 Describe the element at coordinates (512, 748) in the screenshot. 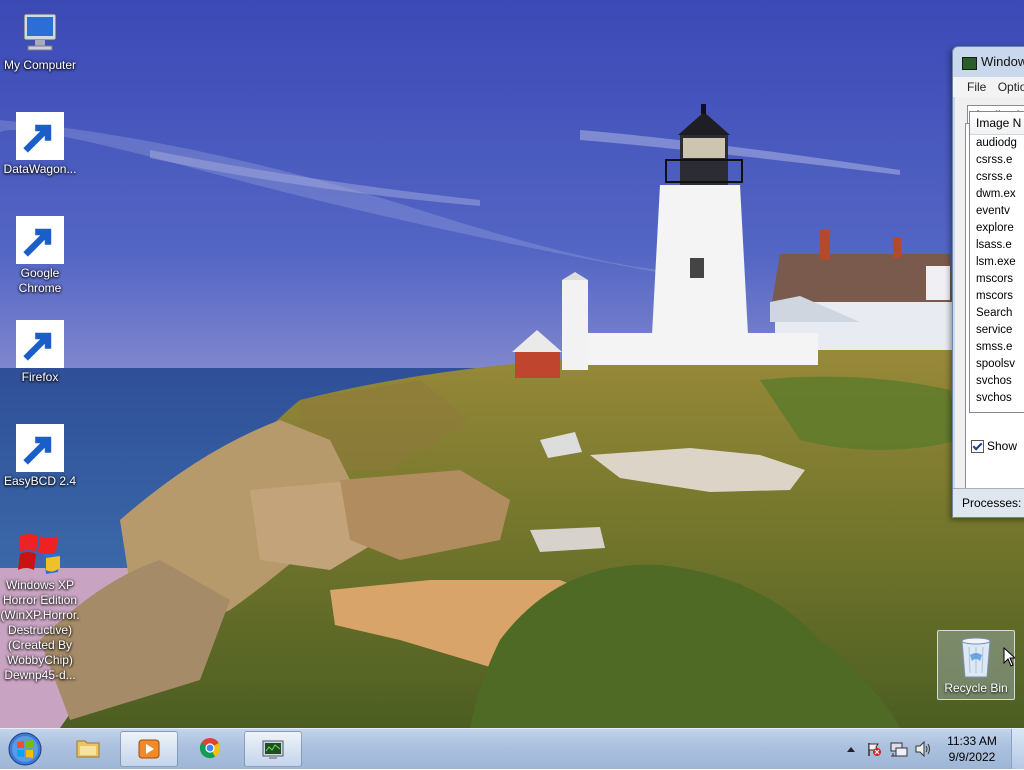

I see `taskbar: 11:33 AM 9/9/2022` at that location.